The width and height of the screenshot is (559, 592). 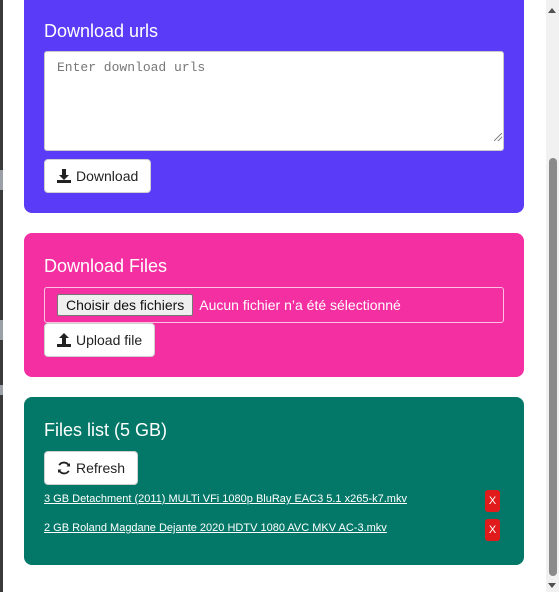 What do you see at coordinates (64, 340) in the screenshot?
I see `upload-icon` at bounding box center [64, 340].